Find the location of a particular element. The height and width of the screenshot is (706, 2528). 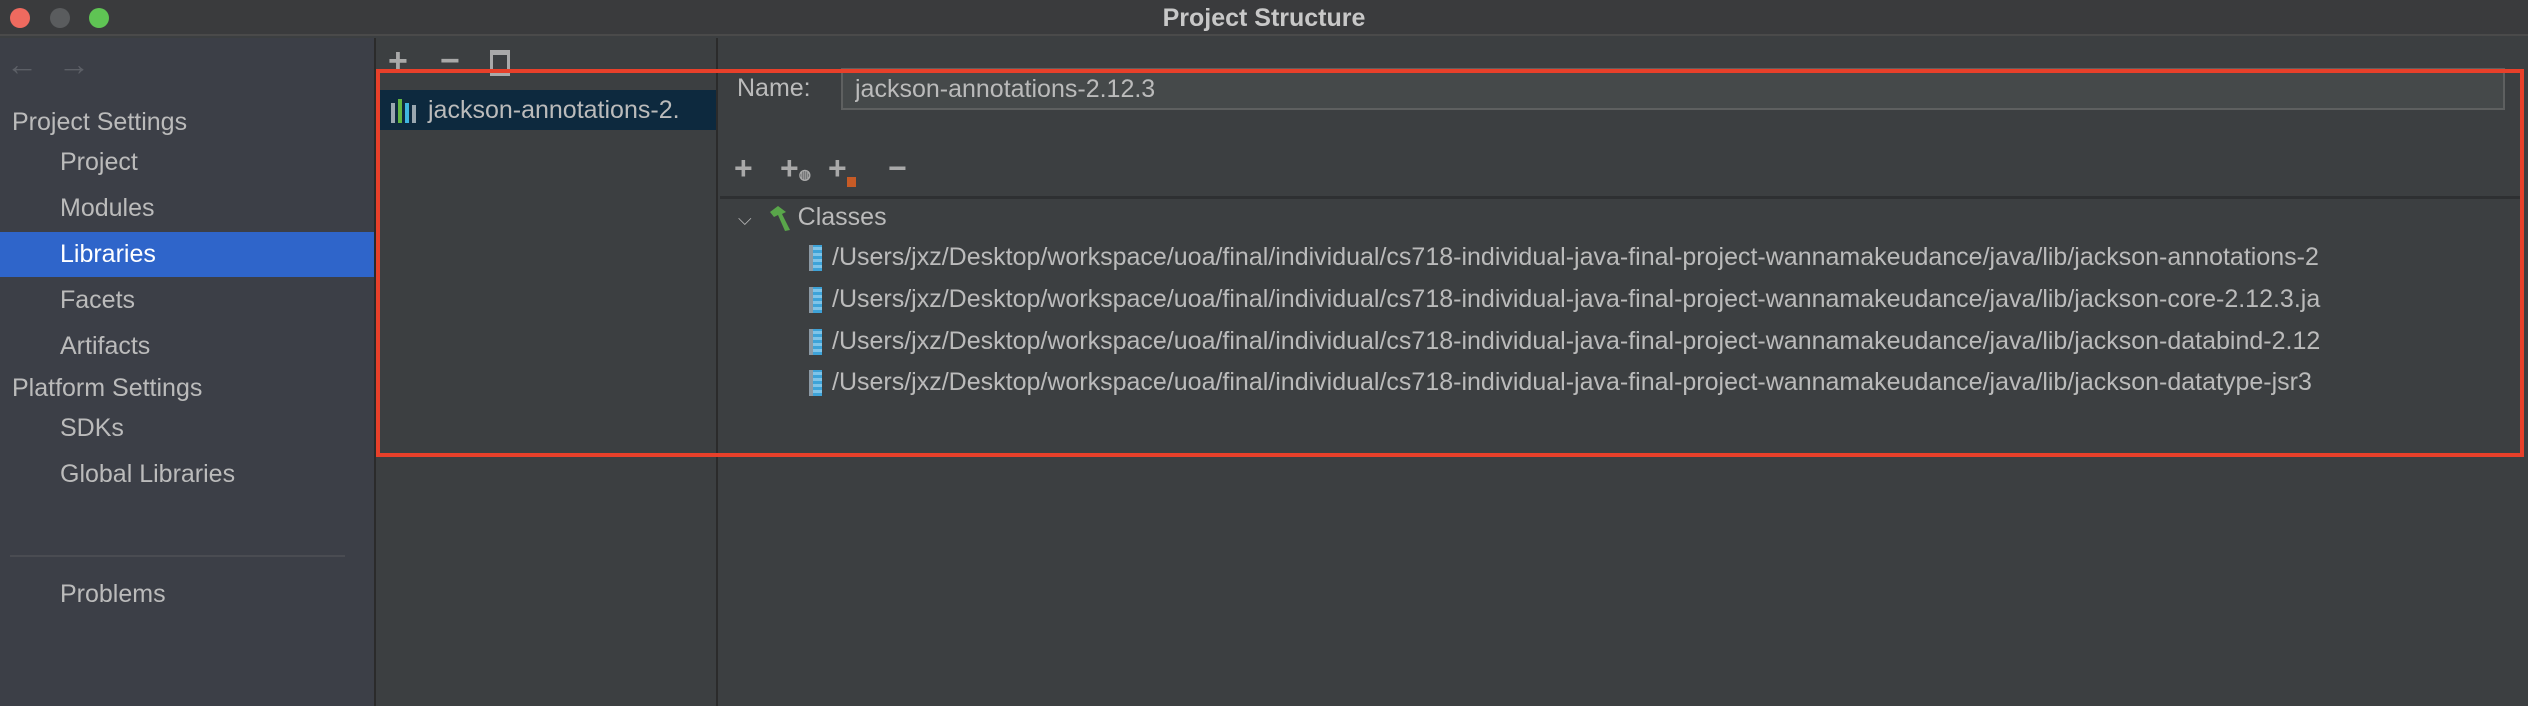

back-arrow-icon: ← is located at coordinates (22, 64).